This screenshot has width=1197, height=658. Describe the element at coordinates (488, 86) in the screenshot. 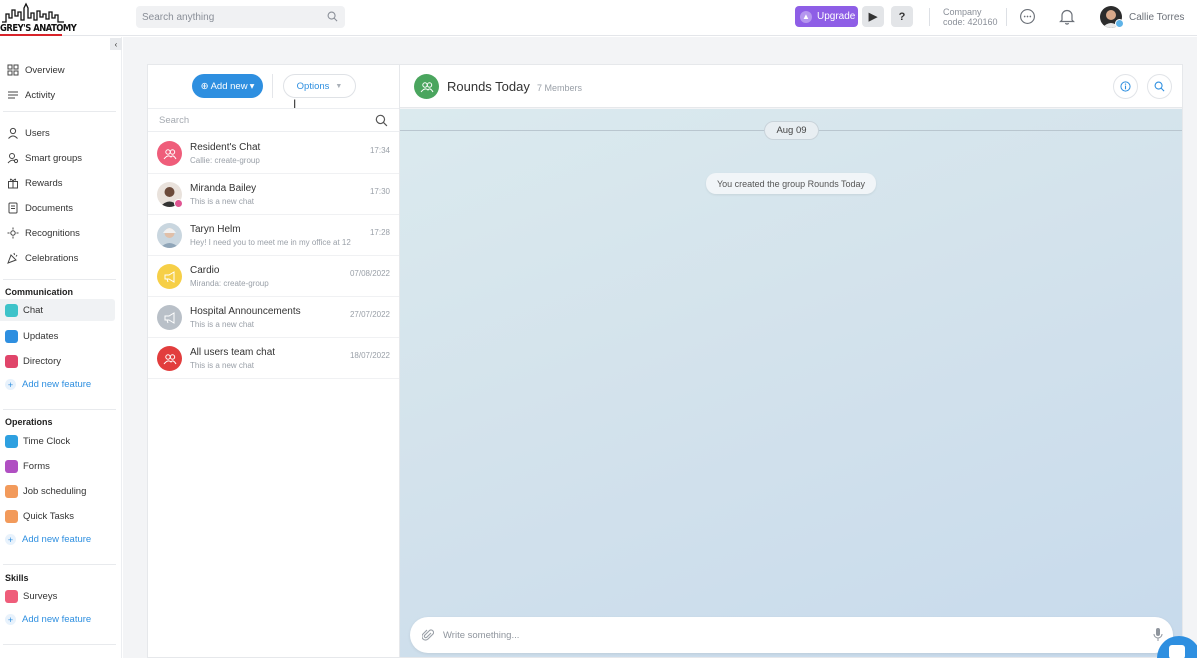

I see `conversation-title: Rounds Today` at that location.